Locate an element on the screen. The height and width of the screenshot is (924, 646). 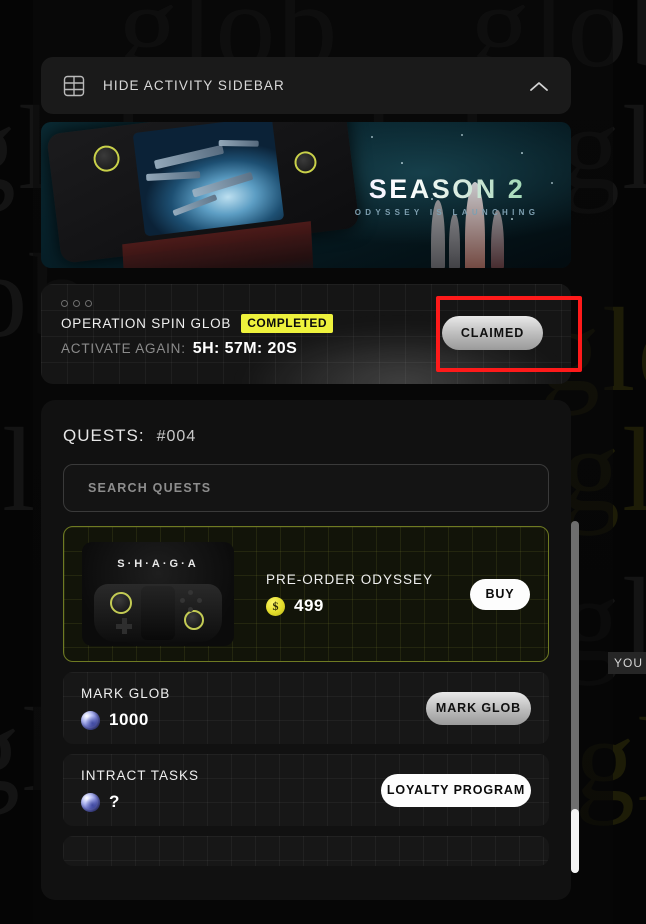
quests-scrollbar-thumb is located at coordinates (575, 841).